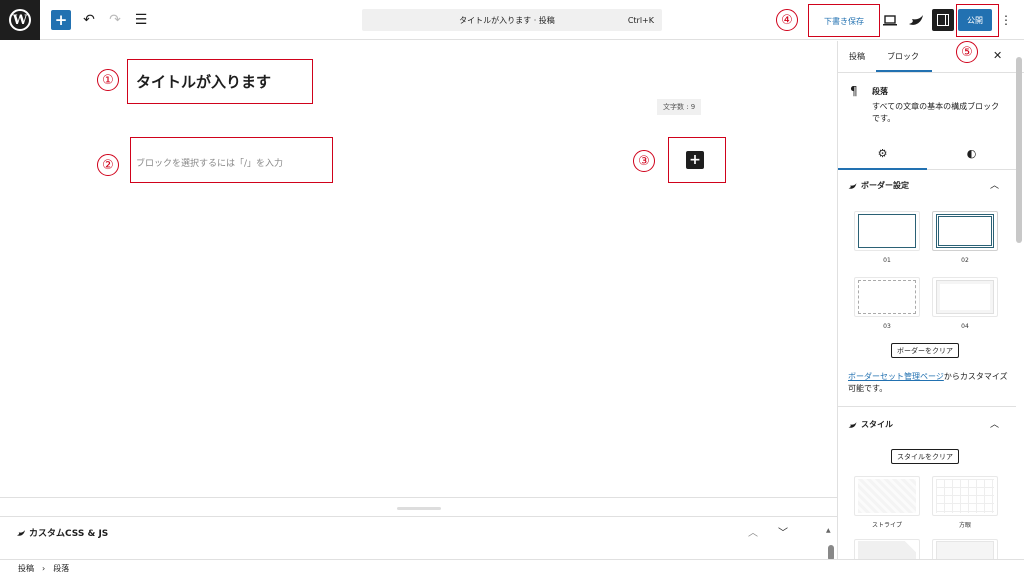 This screenshot has width=1024, height=576. Describe the element at coordinates (886, 525) in the screenshot. I see `style-preset-label: ストライプ` at that location.